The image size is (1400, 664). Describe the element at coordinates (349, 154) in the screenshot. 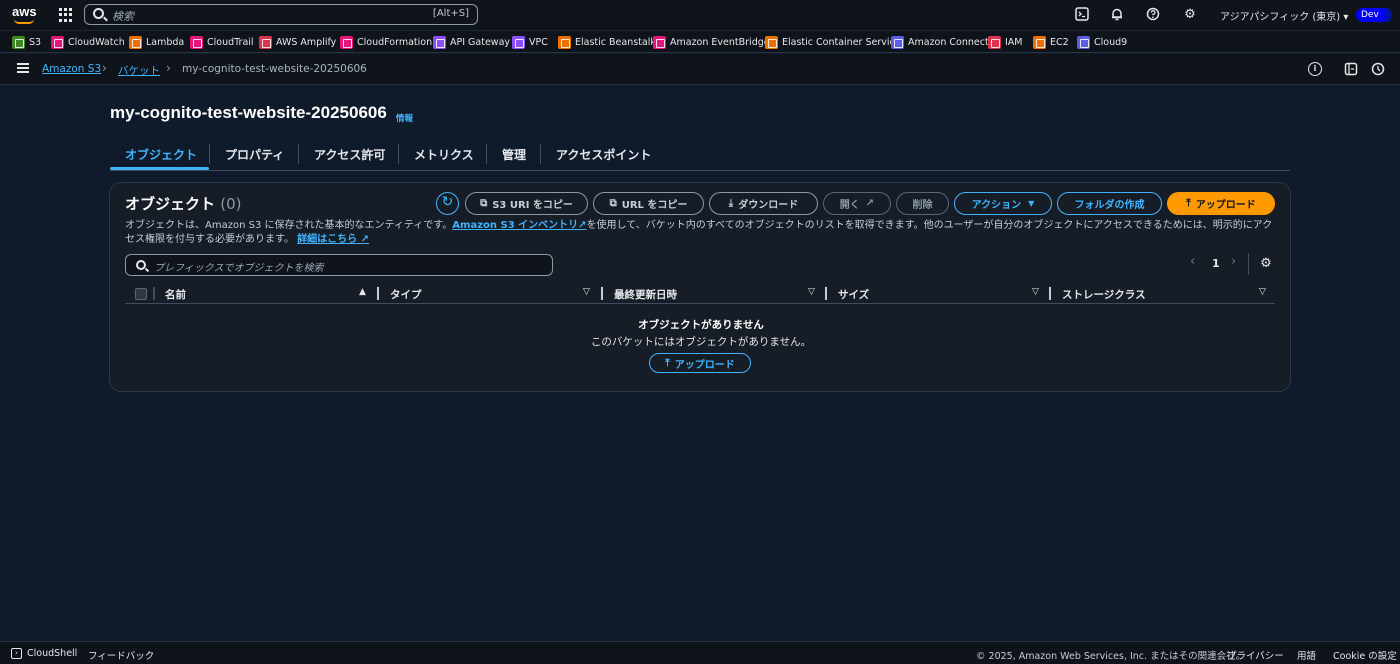

I see `tab-permissions: アクセス許可` at that location.